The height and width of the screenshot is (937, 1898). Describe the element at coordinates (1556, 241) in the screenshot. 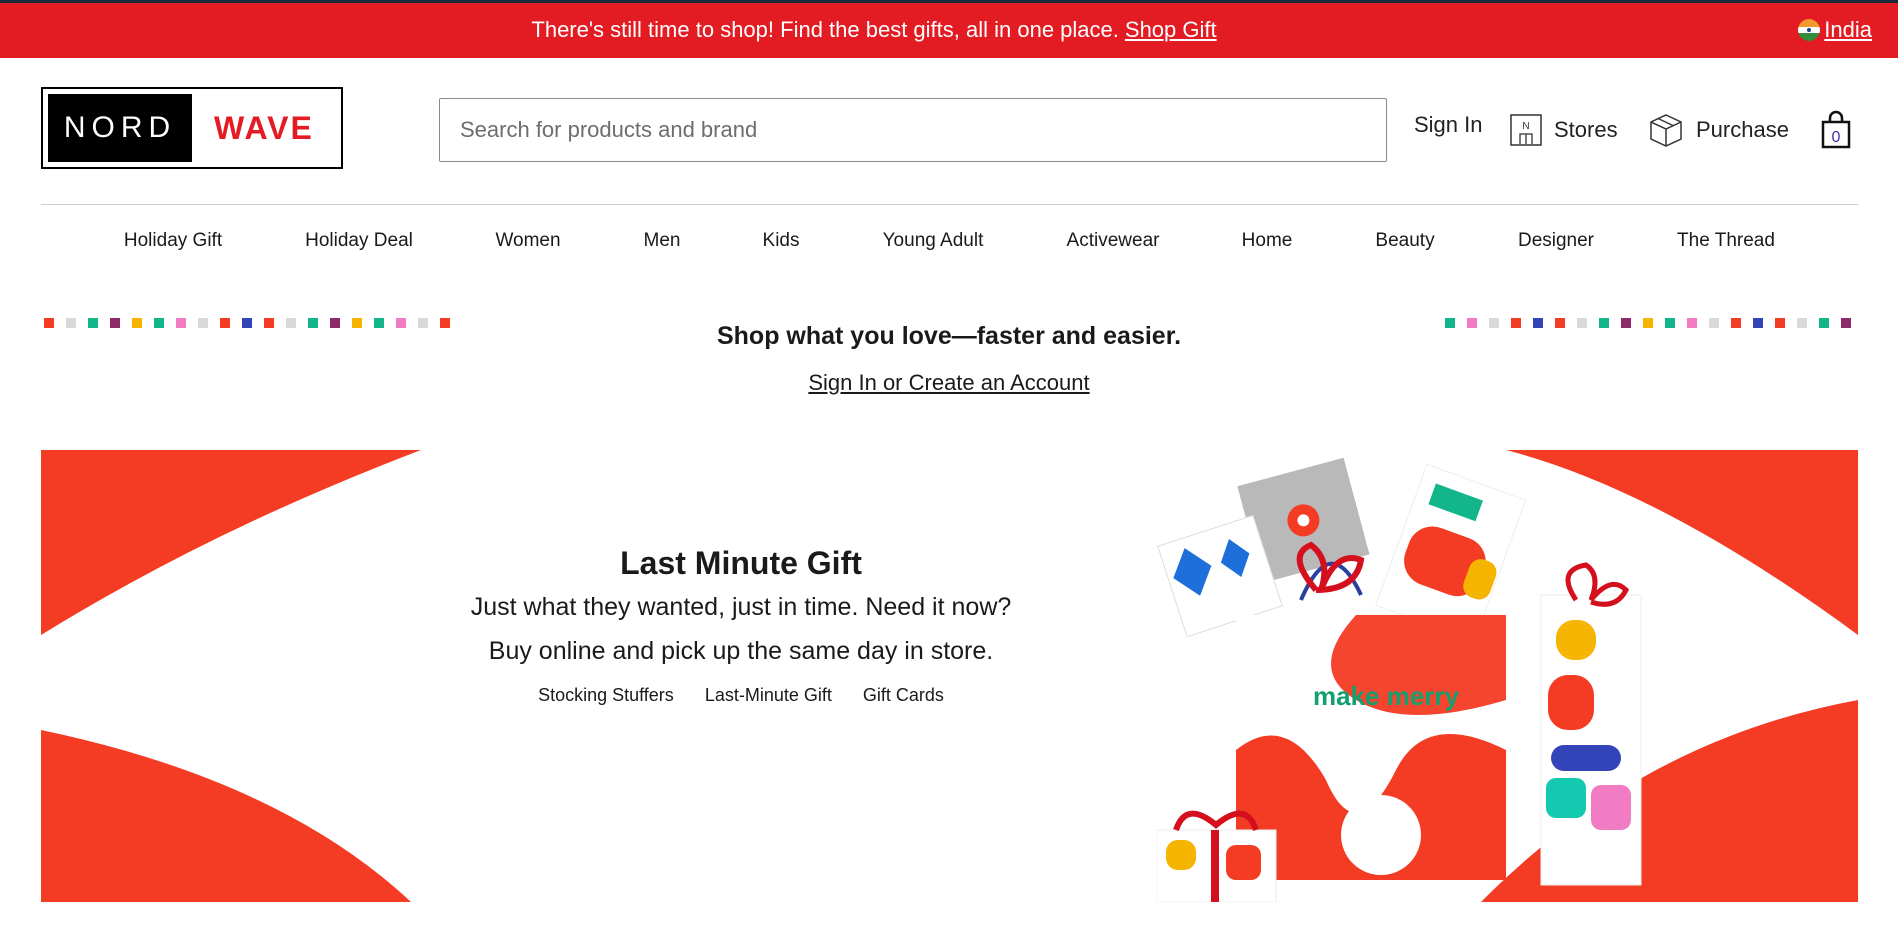

I see `nav-item-designer: Designer` at that location.